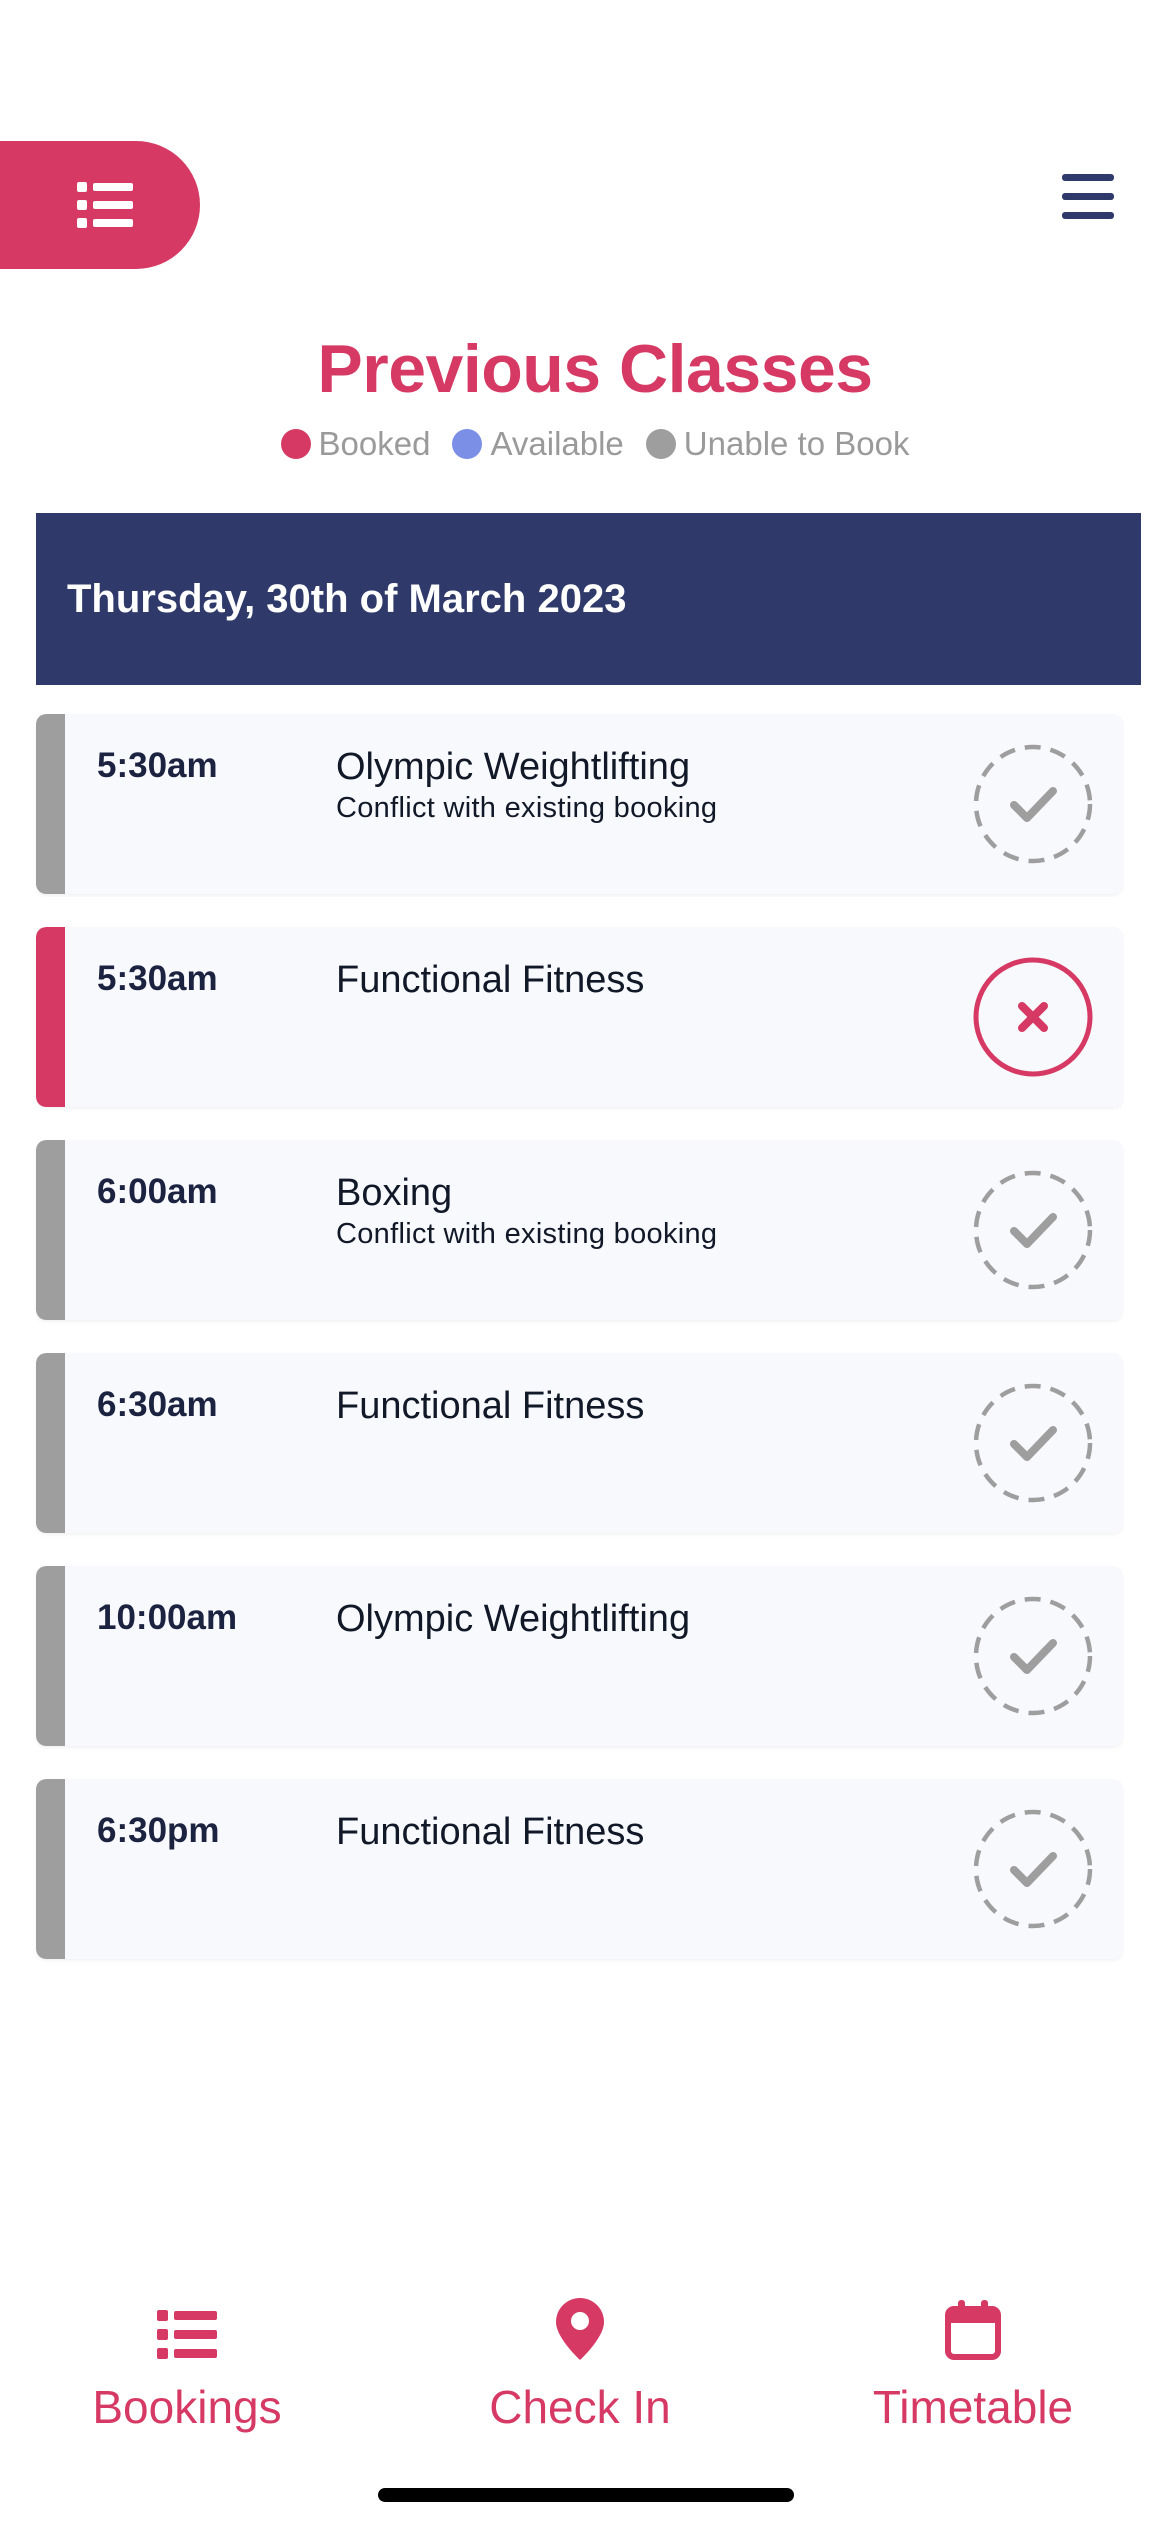 The width and height of the screenshot is (1170, 2532). I want to click on status-legend: Booked Available Unable to Book, so click(585, 444).